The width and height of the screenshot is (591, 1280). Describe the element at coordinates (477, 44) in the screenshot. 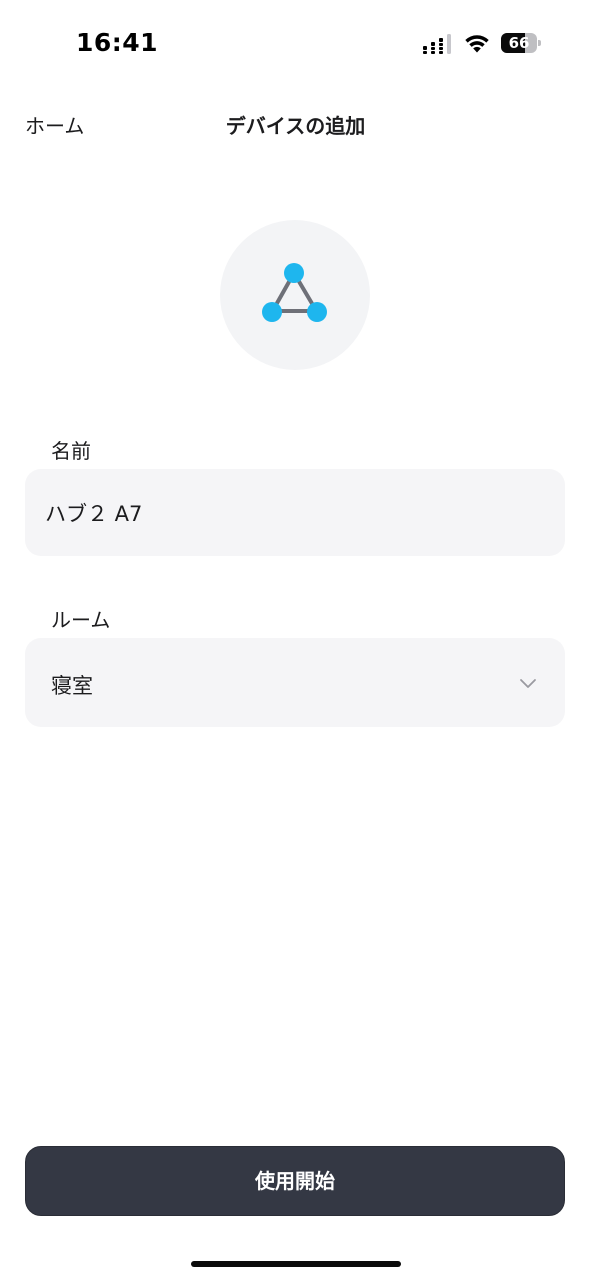

I see `wifi-icon` at that location.